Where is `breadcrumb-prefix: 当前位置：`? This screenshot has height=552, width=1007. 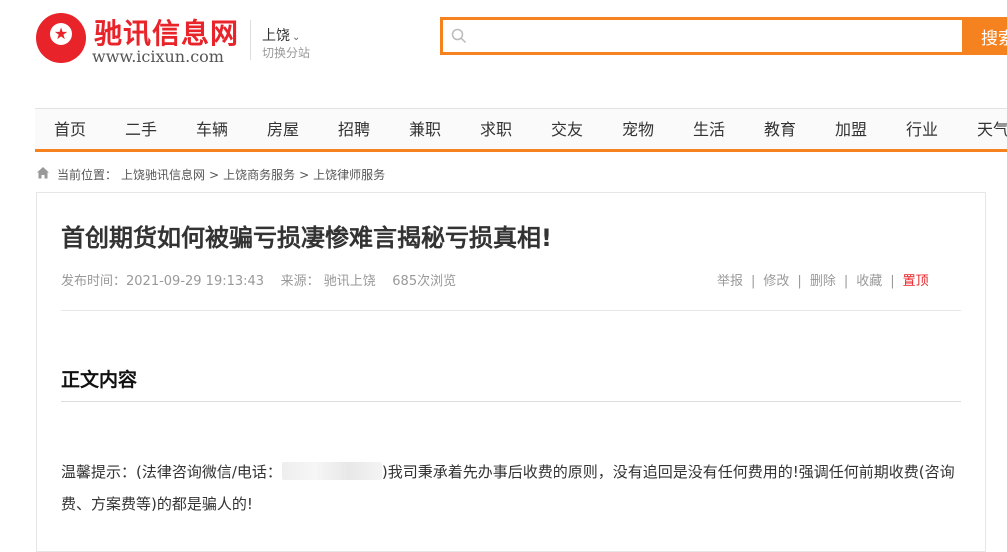 breadcrumb-prefix: 当前位置： is located at coordinates (87, 175).